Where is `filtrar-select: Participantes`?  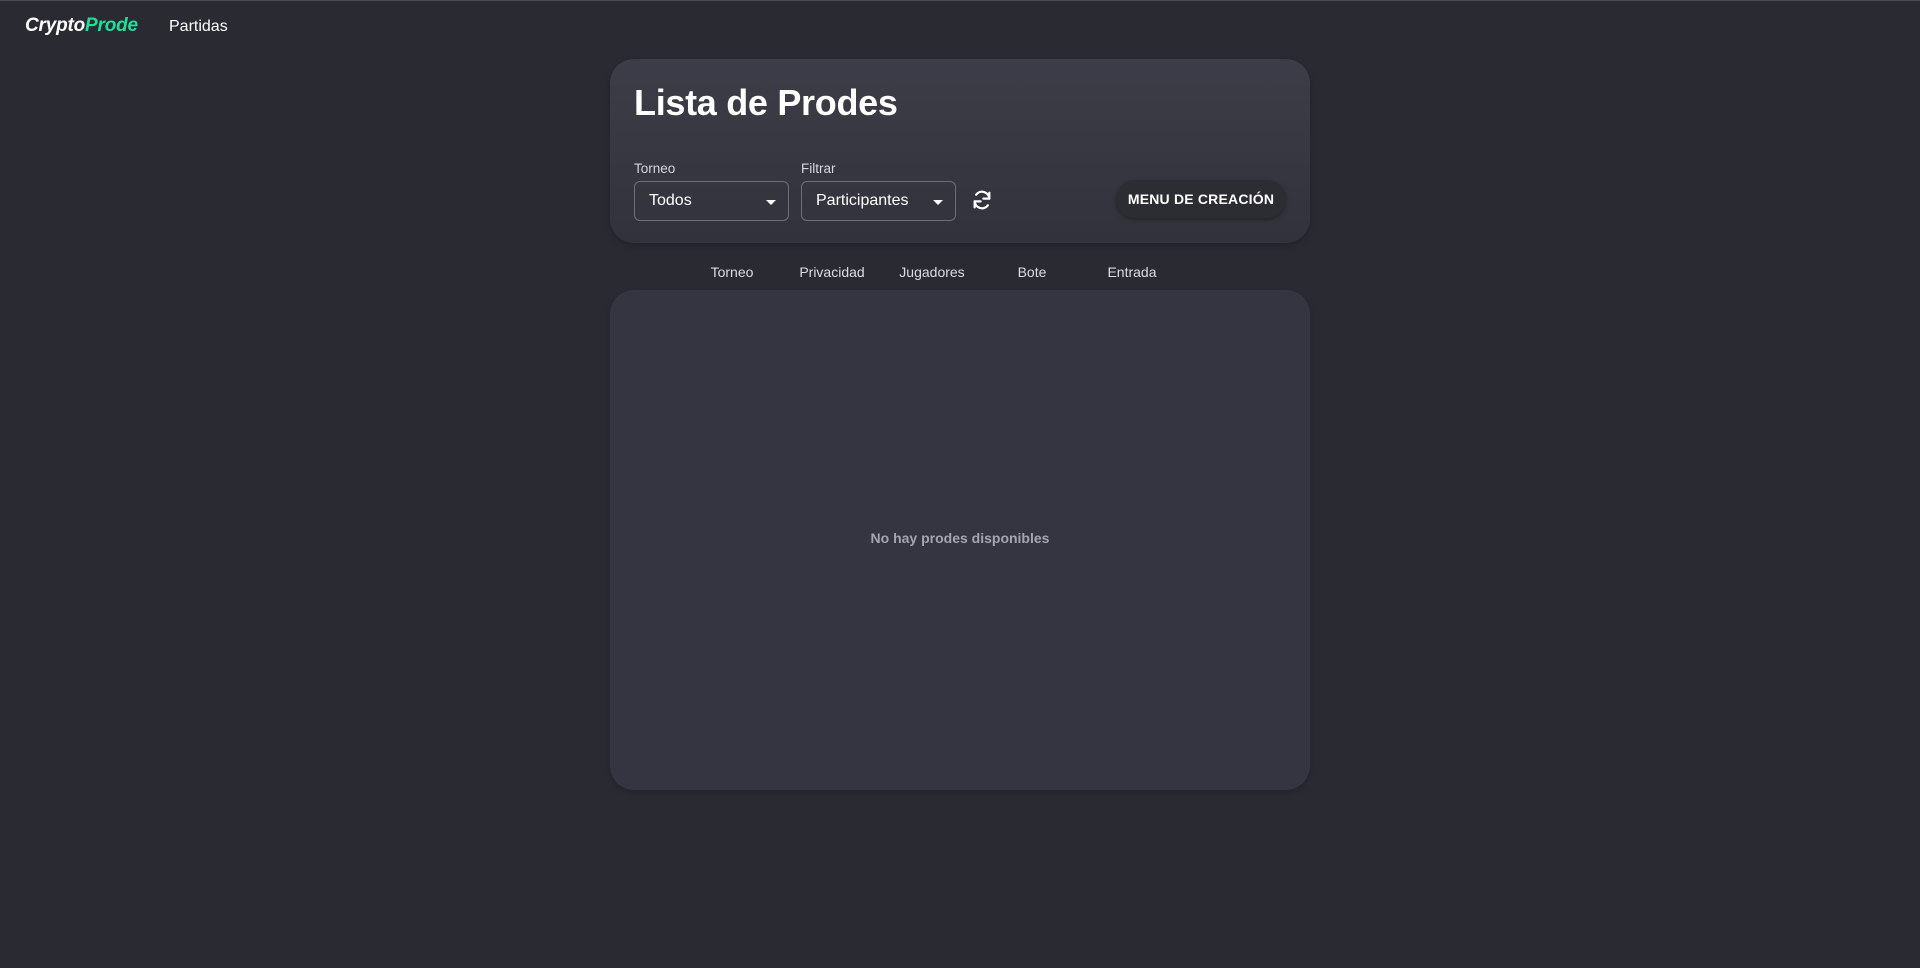 filtrar-select: Participantes is located at coordinates (878, 201).